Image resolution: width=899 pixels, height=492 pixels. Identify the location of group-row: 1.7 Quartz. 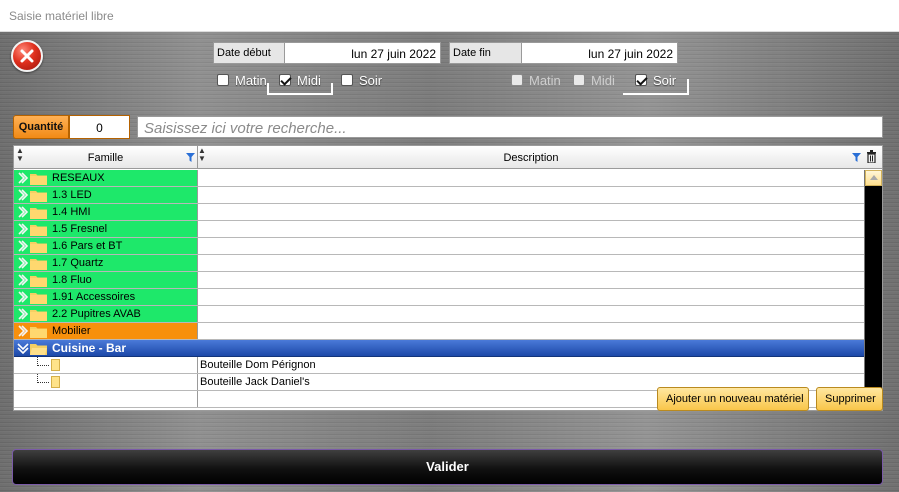
(439, 263).